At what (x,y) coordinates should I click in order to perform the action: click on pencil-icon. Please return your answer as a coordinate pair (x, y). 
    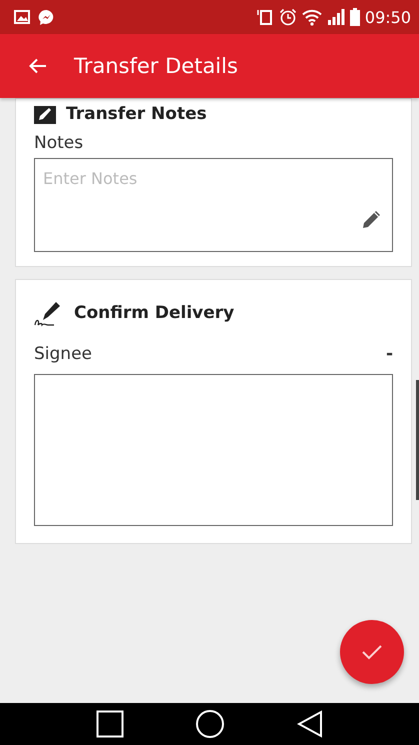
    Looking at the image, I should click on (372, 219).